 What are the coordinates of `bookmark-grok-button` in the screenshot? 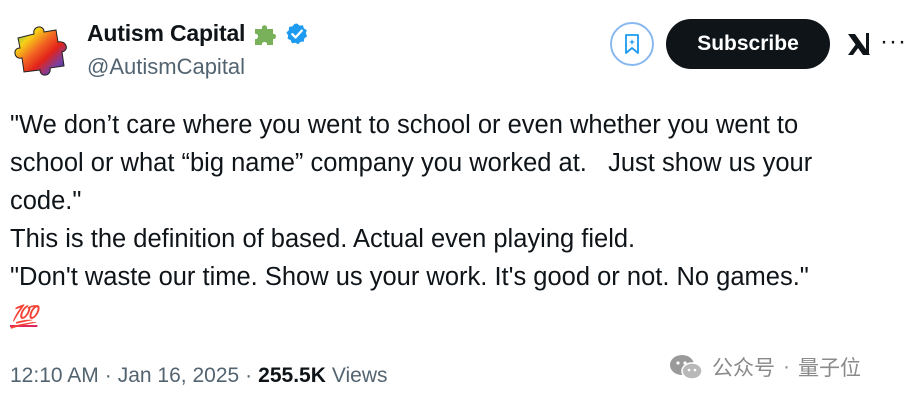 It's located at (632, 44).